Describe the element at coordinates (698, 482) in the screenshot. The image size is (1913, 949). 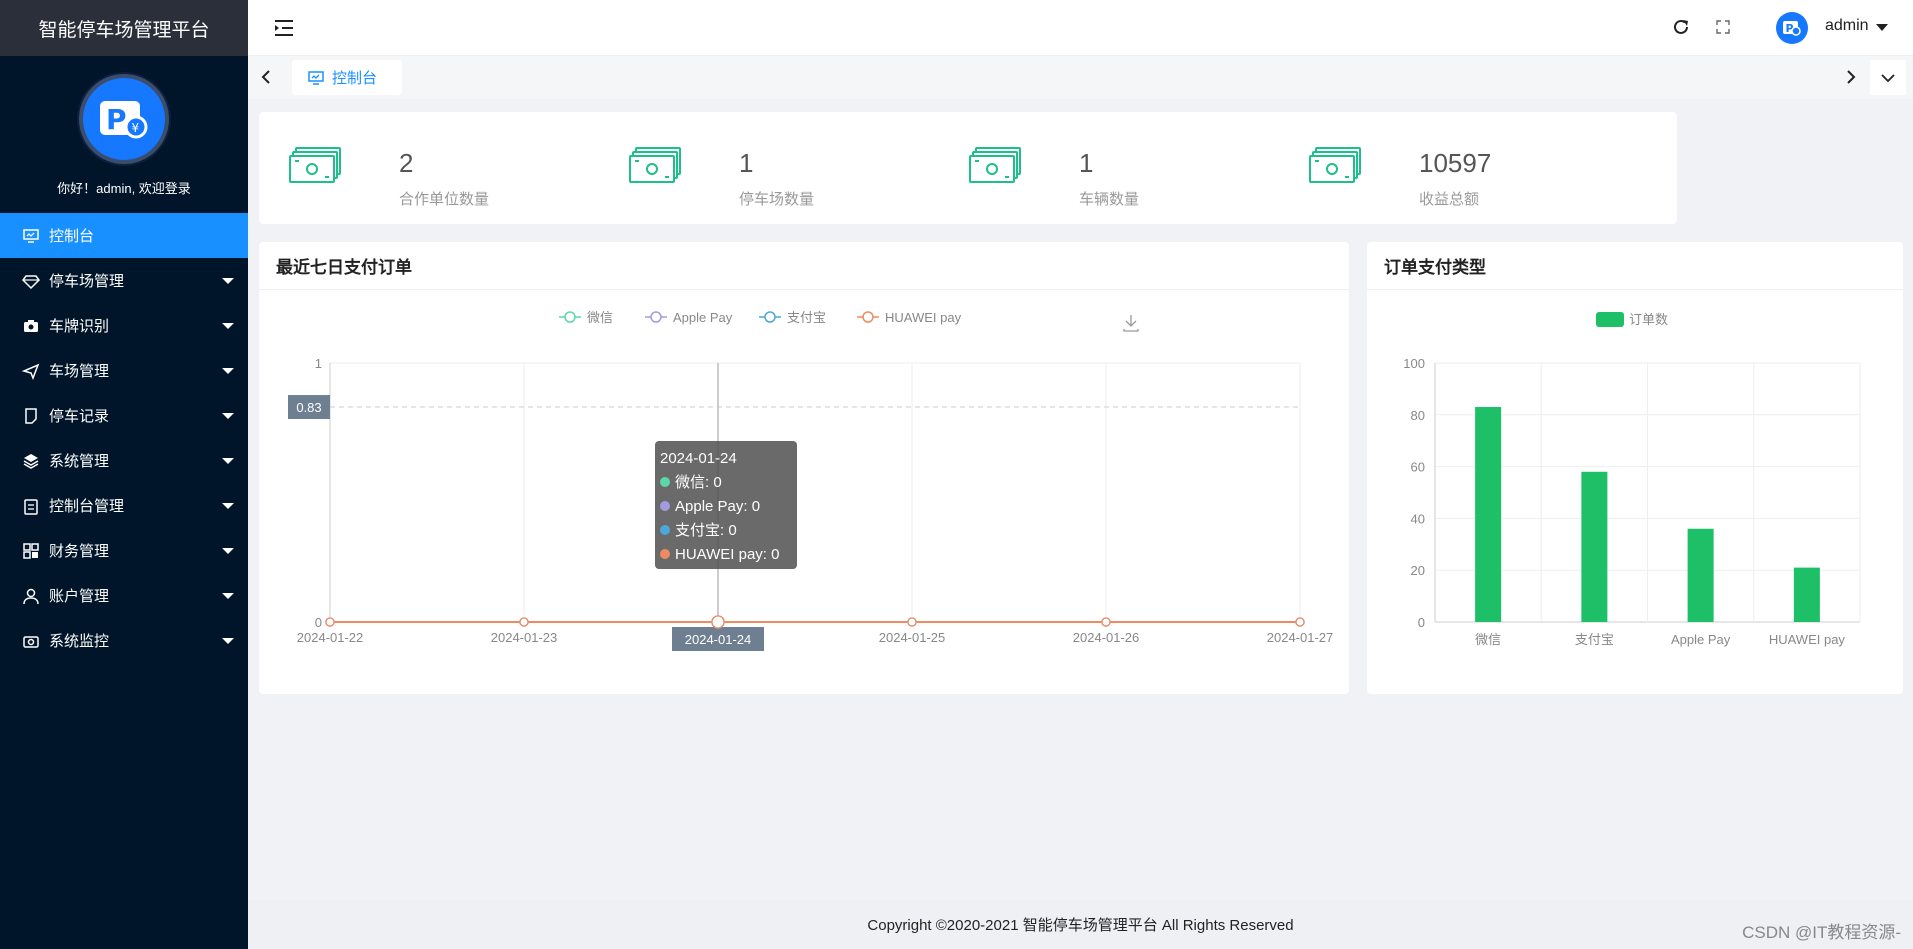
I see `tooltip-row-text: 微信: 0` at that location.